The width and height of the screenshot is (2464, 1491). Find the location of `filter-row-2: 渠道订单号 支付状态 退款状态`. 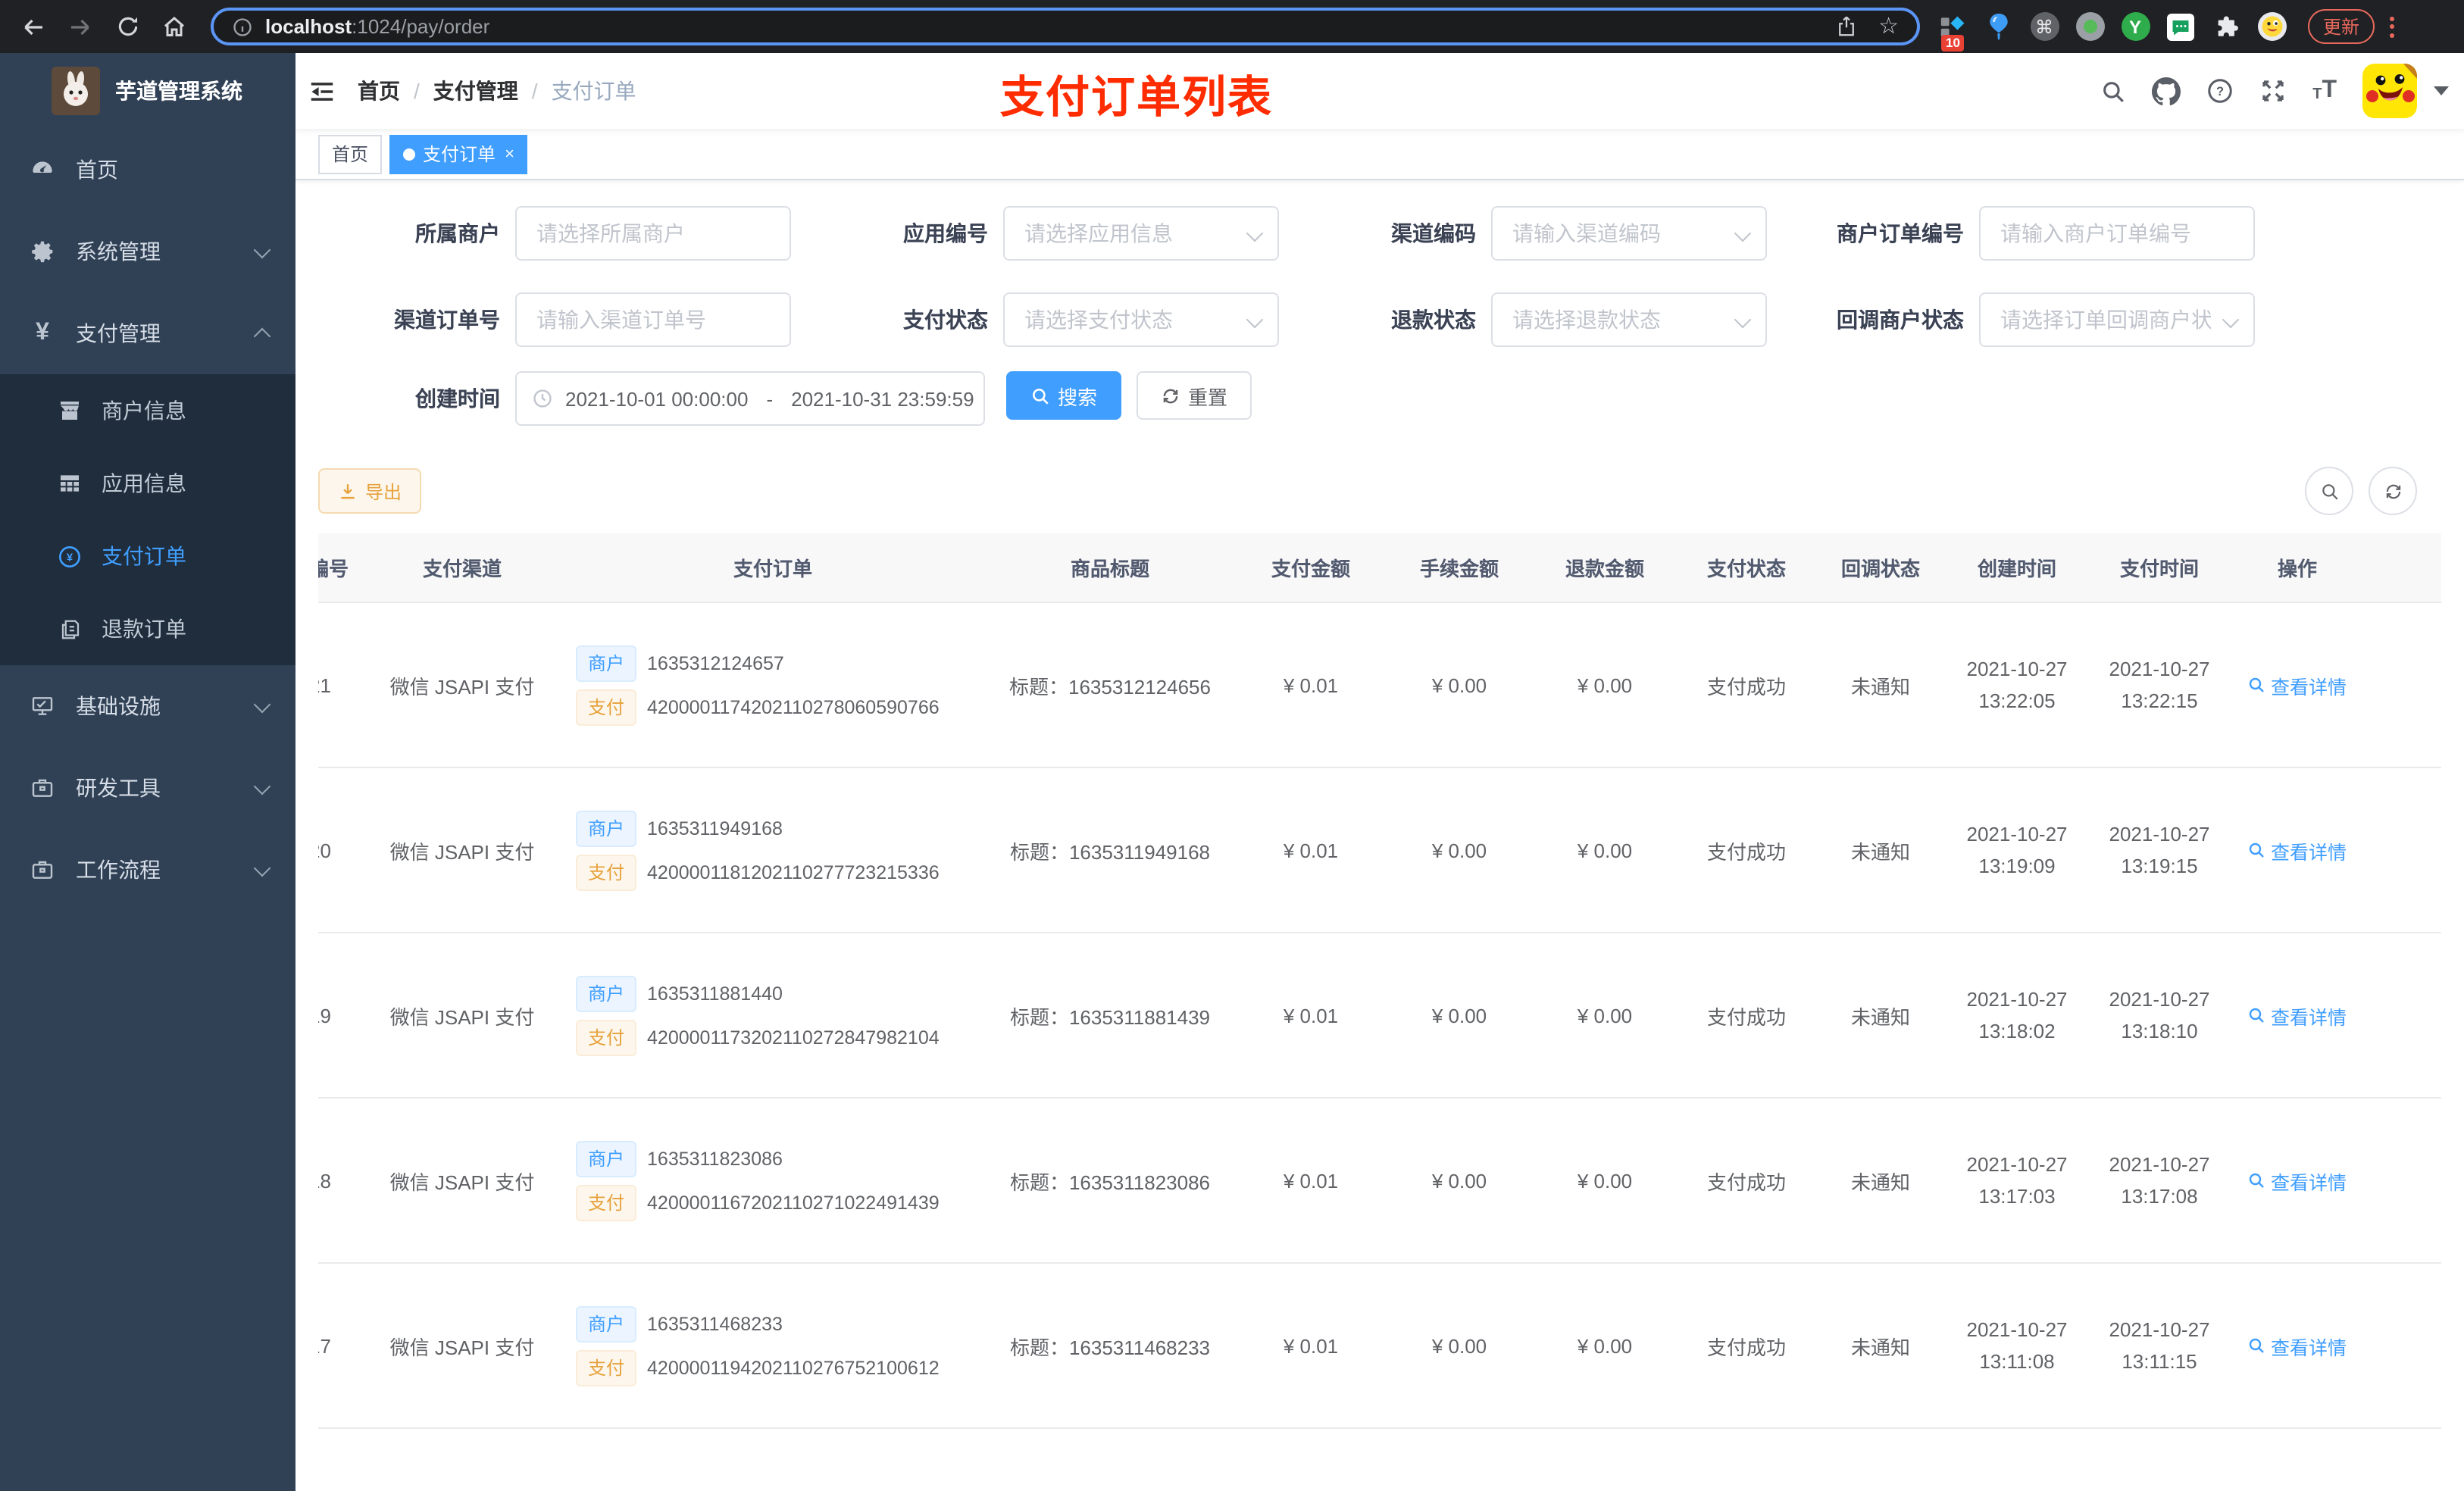

filter-row-2: 渠道订单号 支付状态 退款状态 is located at coordinates (1379, 319).